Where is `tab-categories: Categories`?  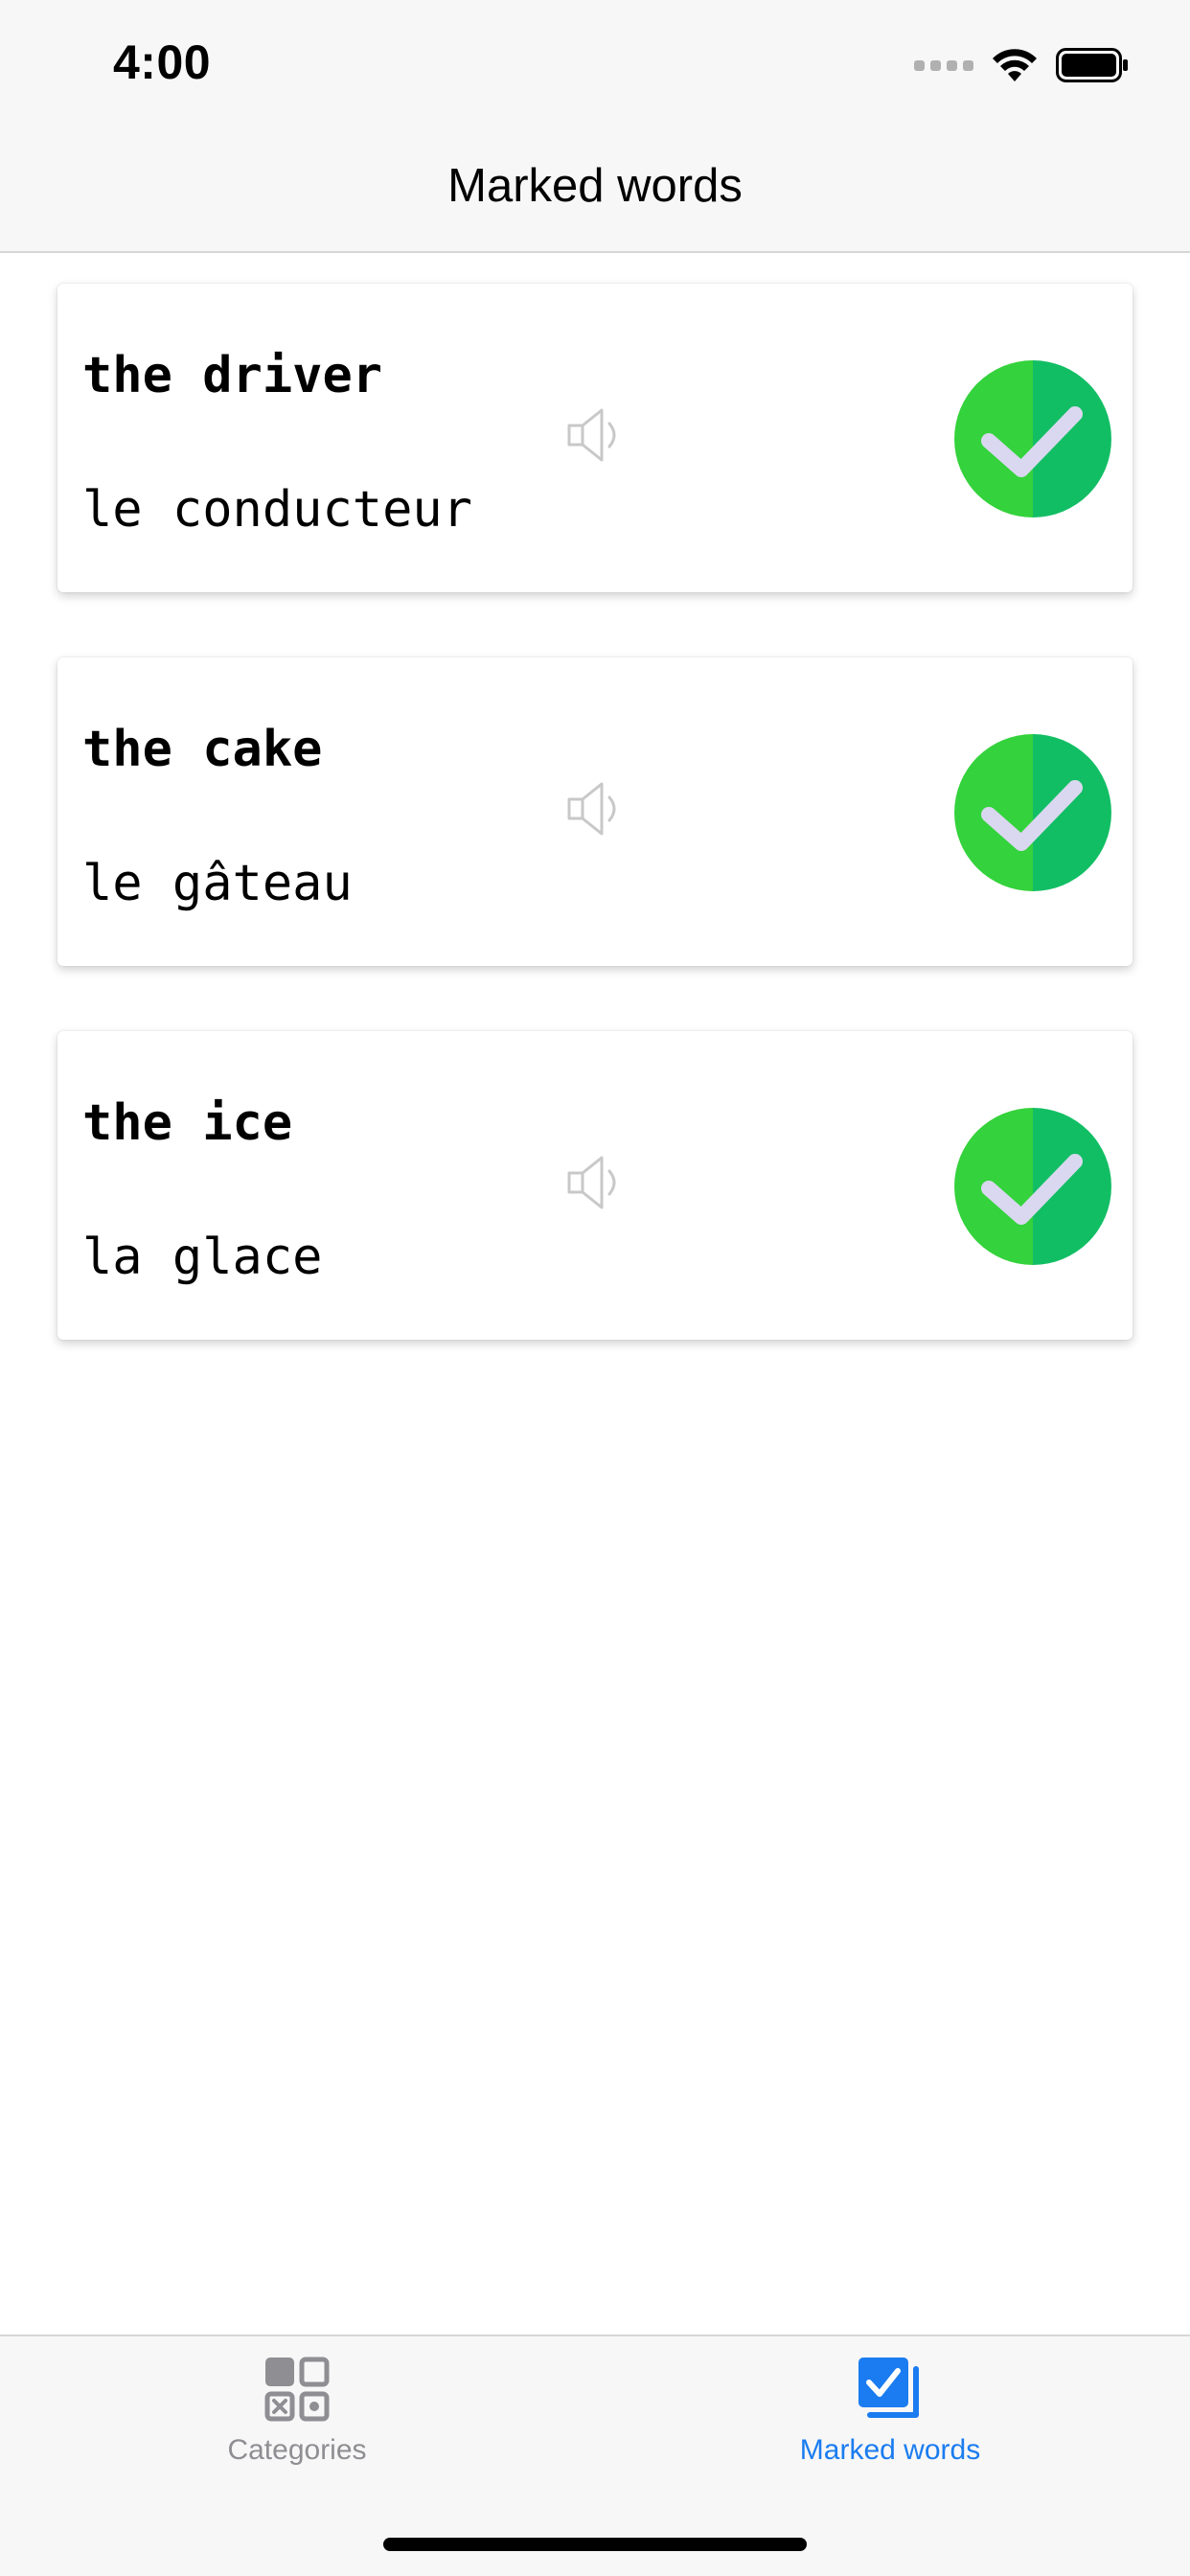
tab-categories: Categories is located at coordinates (297, 2411).